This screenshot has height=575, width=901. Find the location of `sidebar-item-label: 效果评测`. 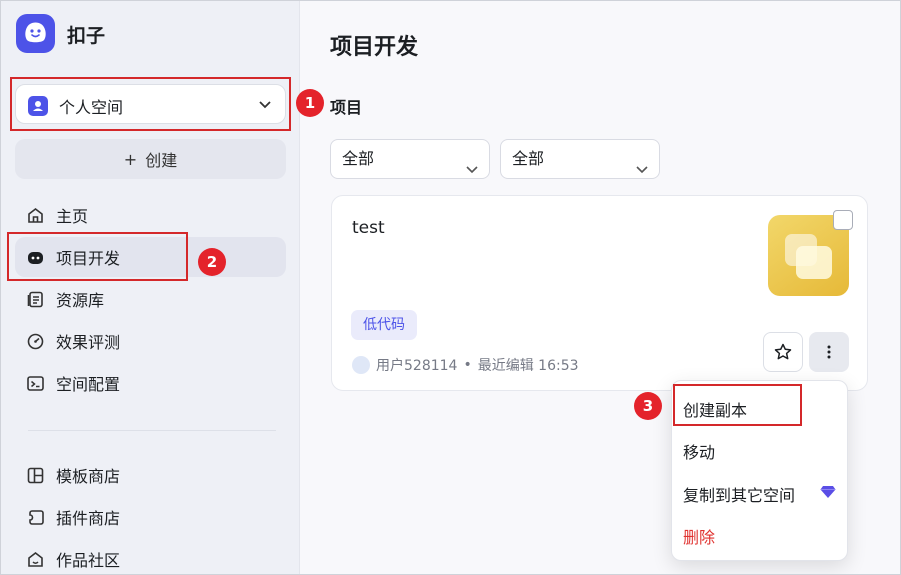

sidebar-item-label: 效果评测 is located at coordinates (88, 342).